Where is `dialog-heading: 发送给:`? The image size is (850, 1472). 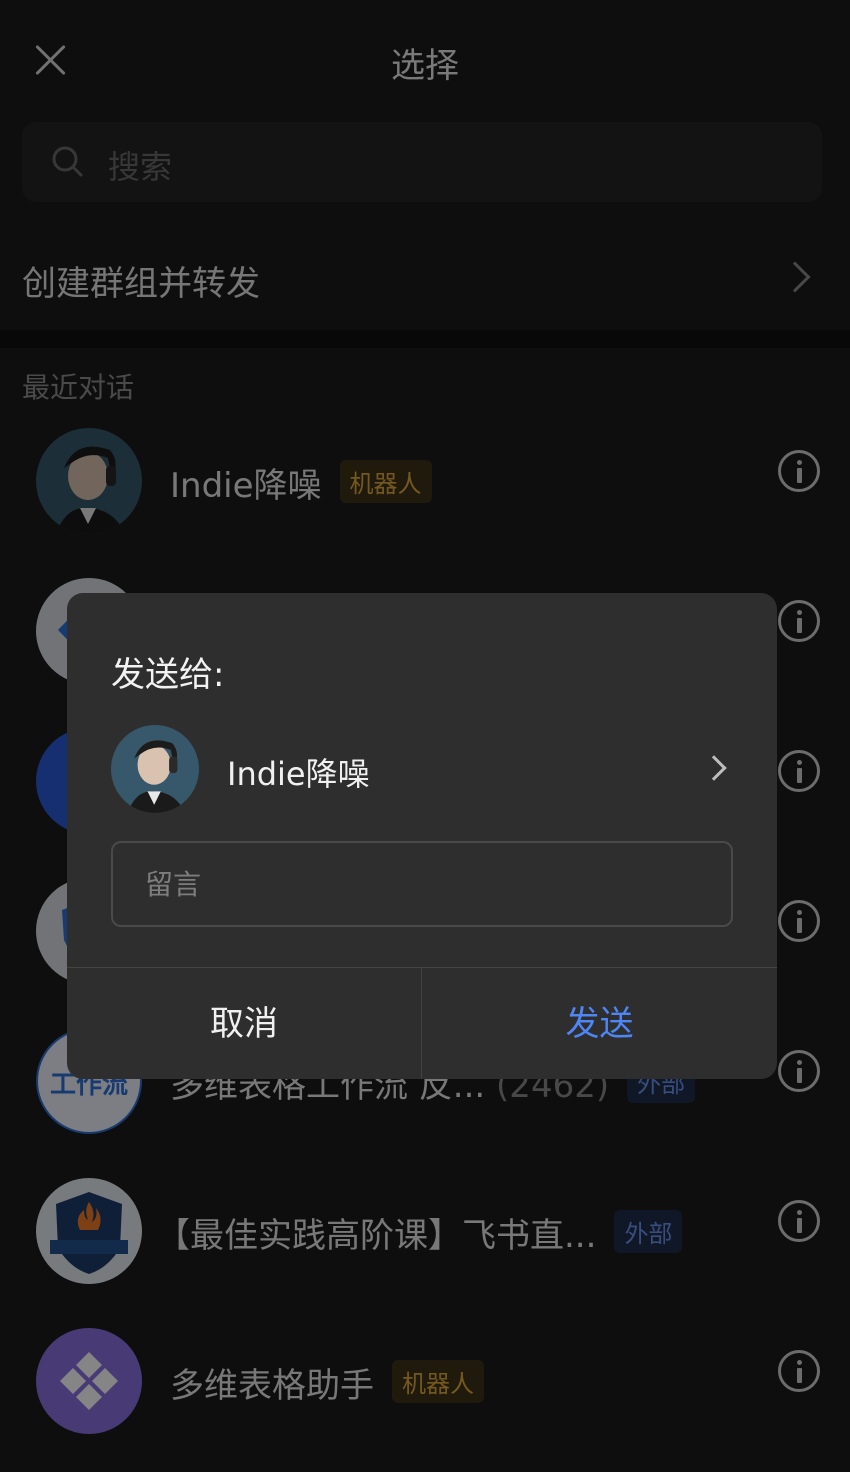
dialog-heading: 发送给: is located at coordinates (168, 675).